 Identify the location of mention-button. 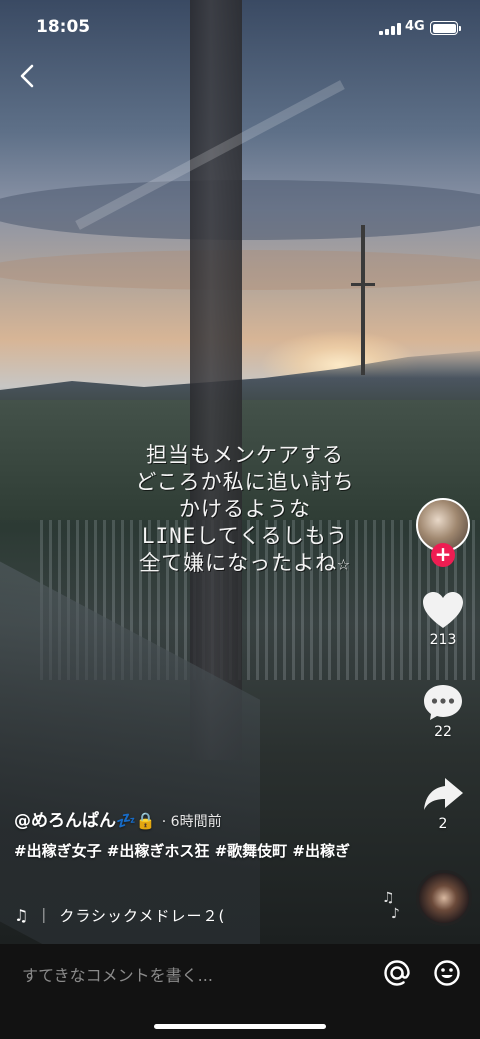
(397, 973).